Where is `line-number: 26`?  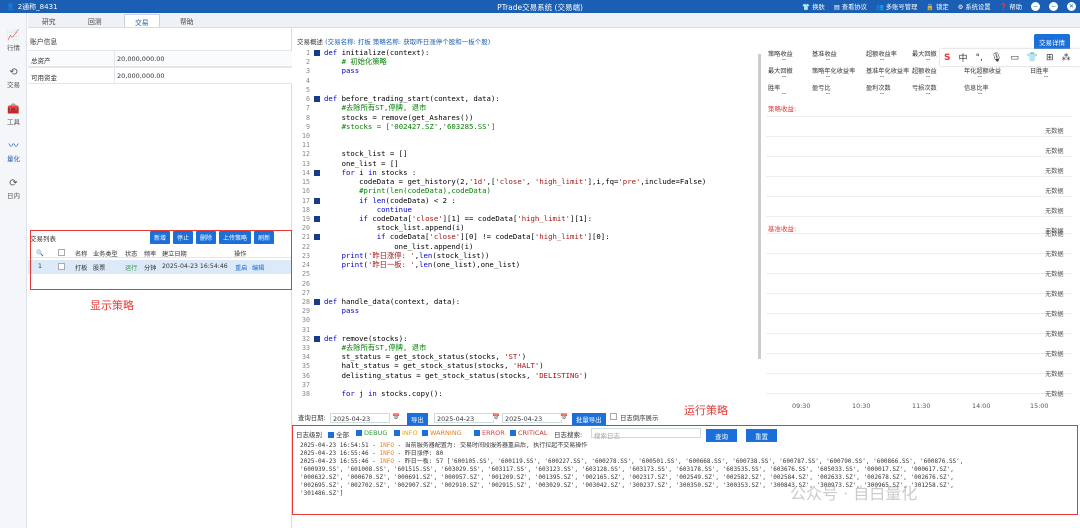 line-number: 26 is located at coordinates (306, 283).